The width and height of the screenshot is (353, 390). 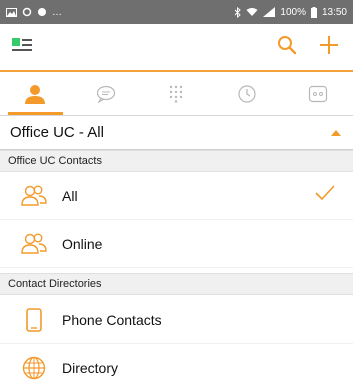 I want to click on dialpad-icon, so click(x=176, y=94).